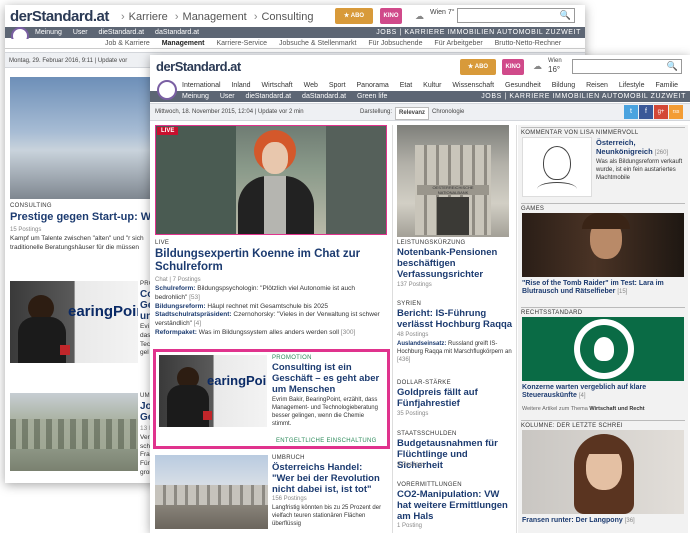 The image size is (690, 533). Describe the element at coordinates (646, 112) in the screenshot. I see `facebook-icon: f` at that location.